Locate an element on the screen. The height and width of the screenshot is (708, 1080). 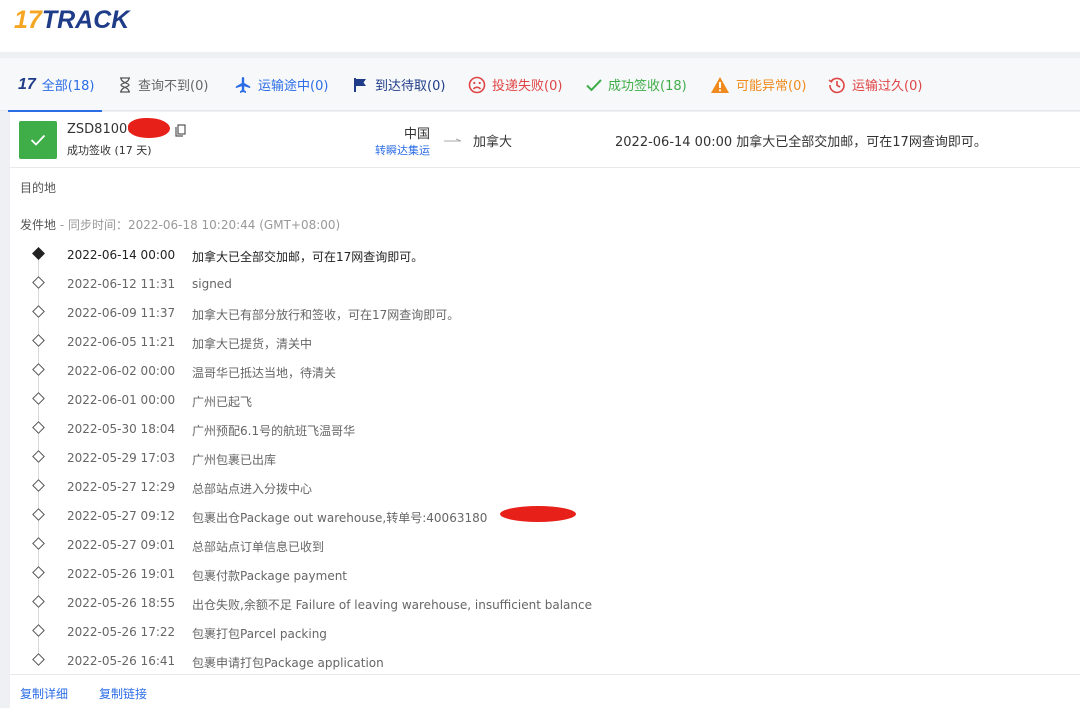
timeline-event: 2022-06-02 00:00 温哥华已抵达当地，待清关 is located at coordinates (510, 370).